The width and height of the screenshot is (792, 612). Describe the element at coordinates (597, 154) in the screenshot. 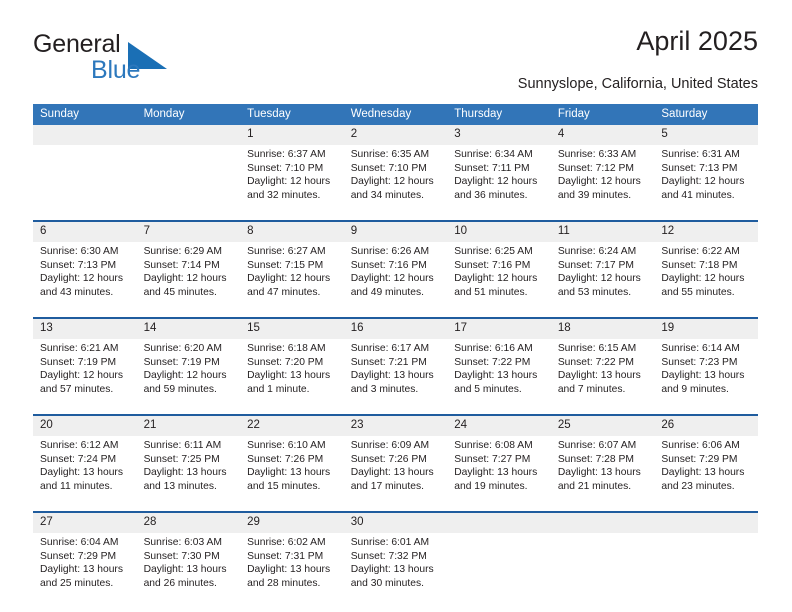

I see `sunrise-text: Sunrise: 6:33 AM` at that location.